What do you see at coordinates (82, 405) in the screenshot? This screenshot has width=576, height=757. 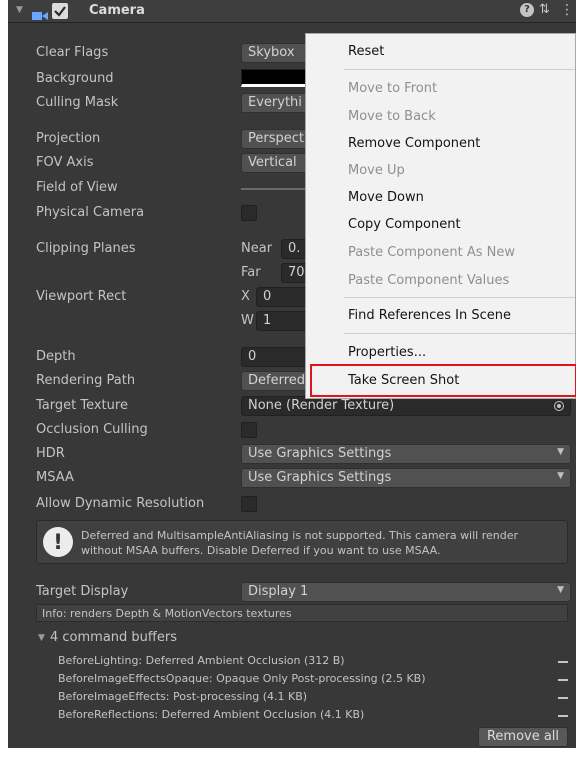 I see `target-texture-label: Target Texture` at bounding box center [82, 405].